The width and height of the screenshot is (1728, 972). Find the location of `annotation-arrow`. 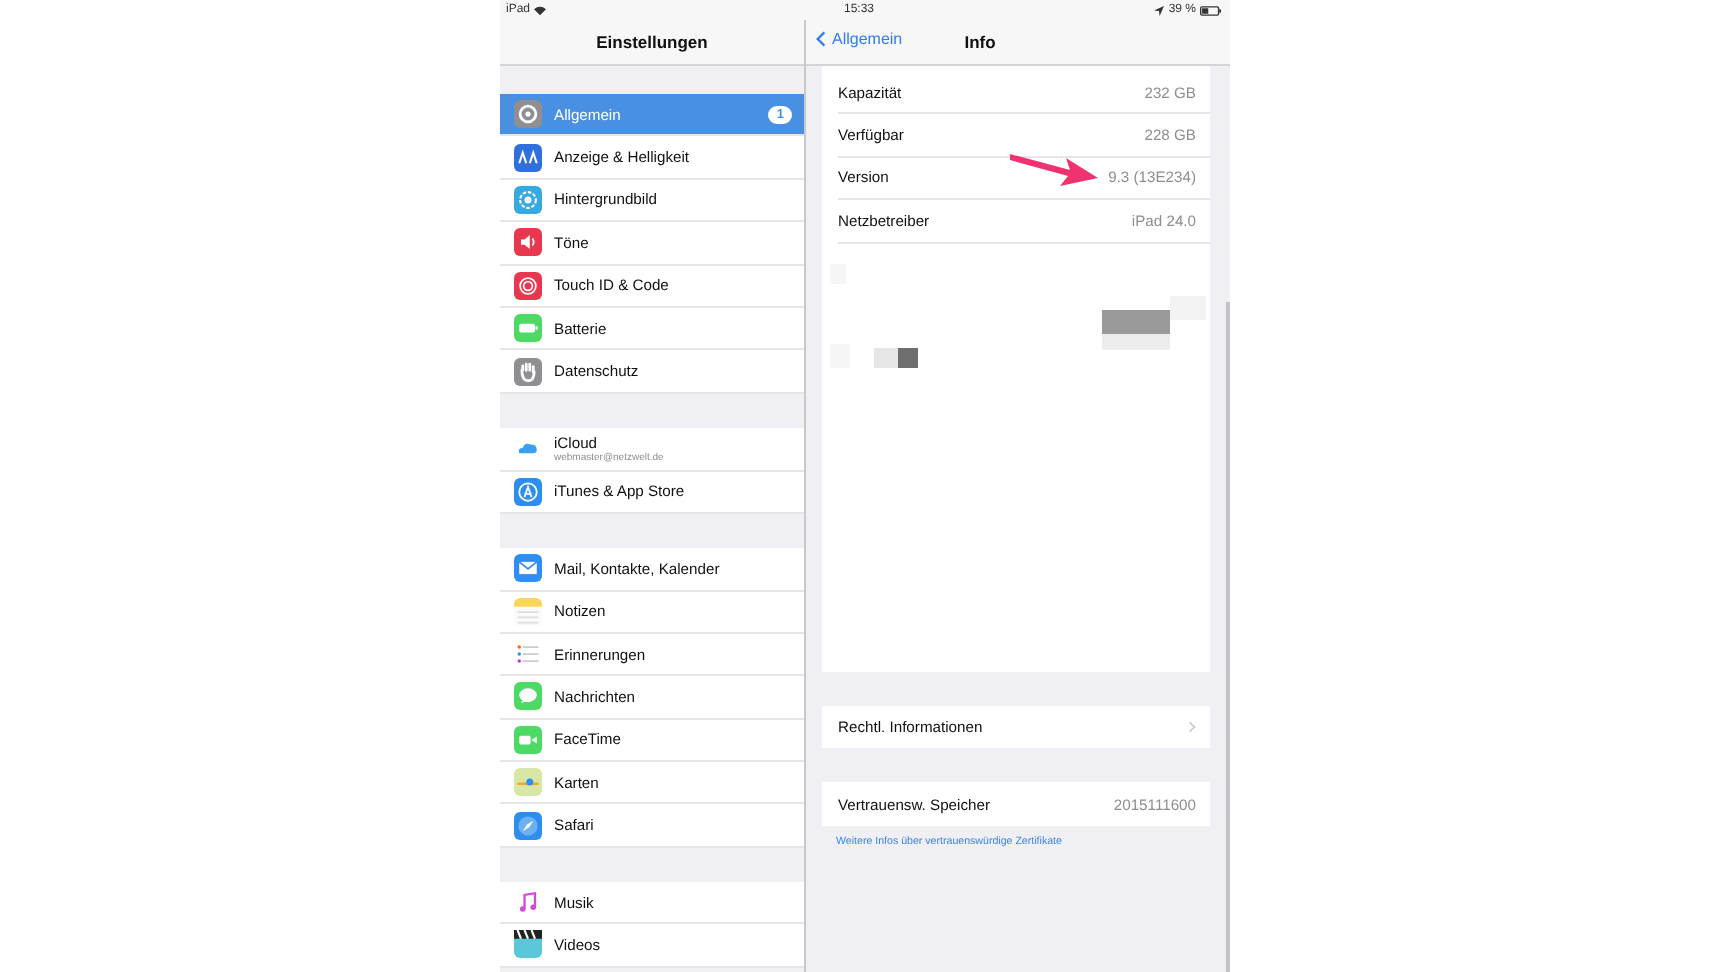

annotation-arrow is located at coordinates (1054, 168).